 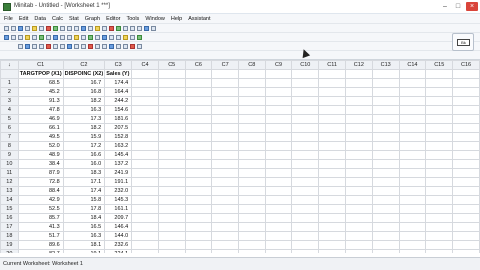 What do you see at coordinates (40, 128) in the screenshot?
I see `data-cell: 66.1` at bounding box center [40, 128].